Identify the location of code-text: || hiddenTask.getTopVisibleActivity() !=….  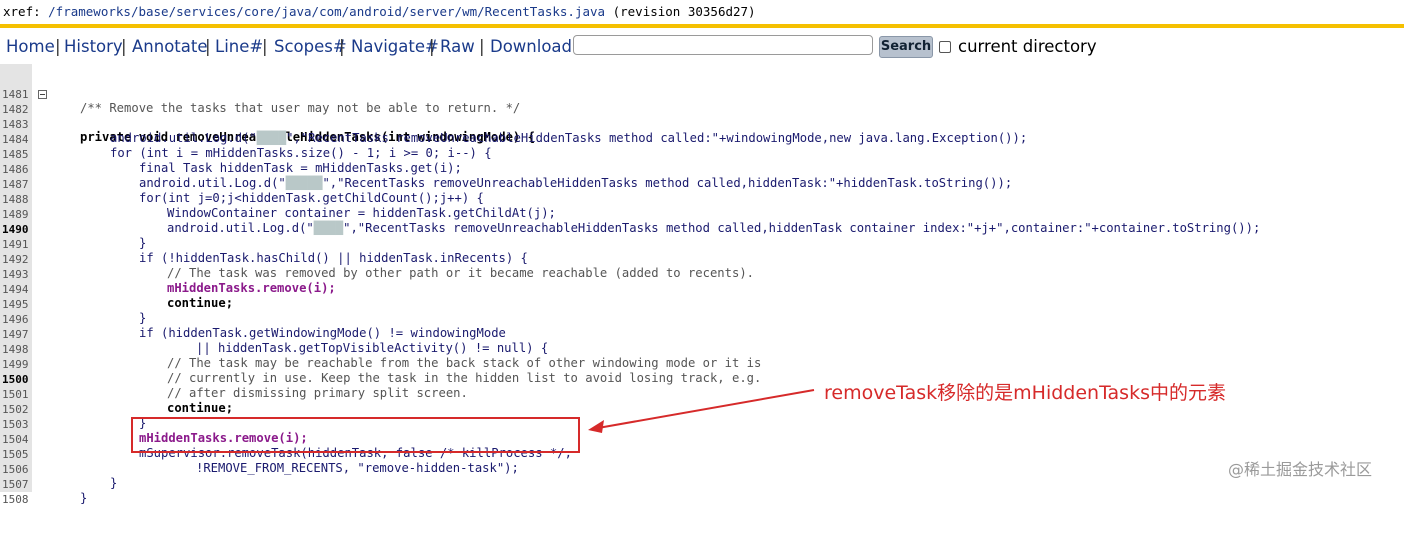
(372, 348).